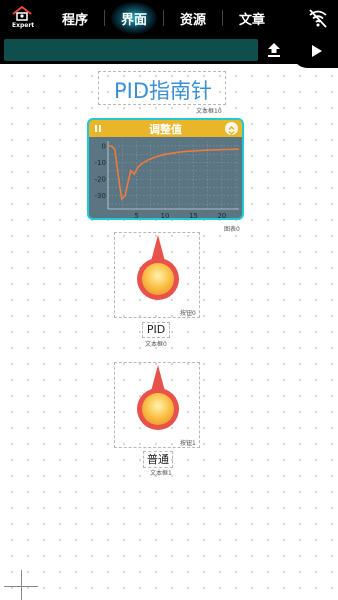 The image size is (338, 600). I want to click on project-bar, so click(169, 50).